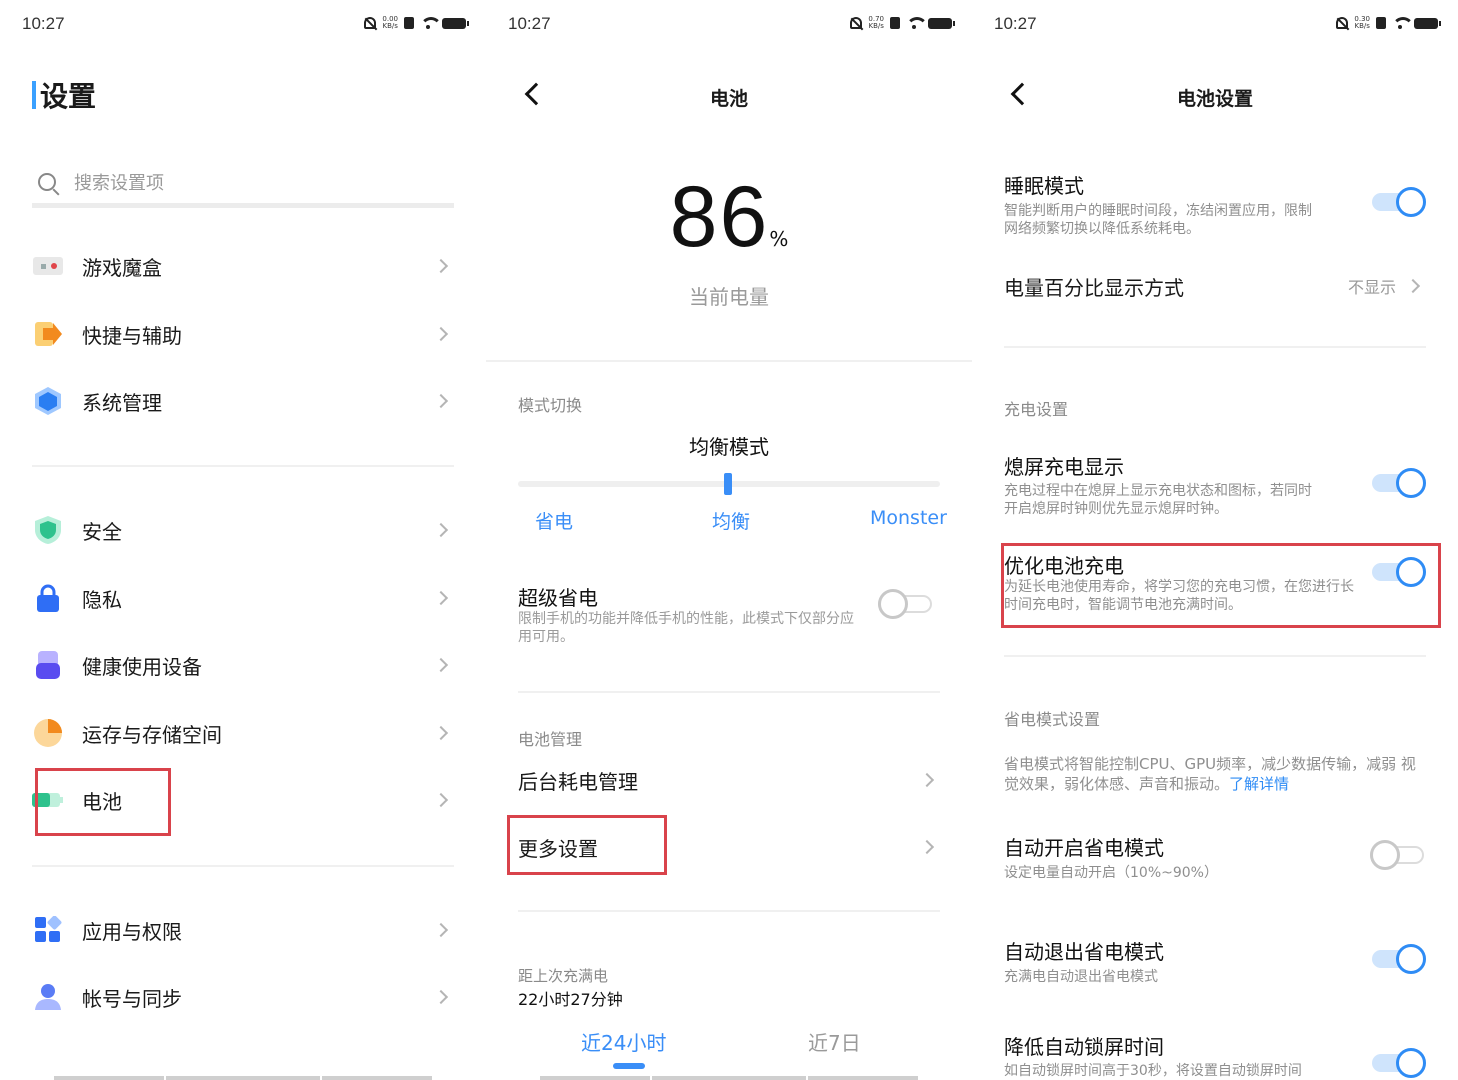 The image size is (1458, 1080). Describe the element at coordinates (908, 518) in the screenshot. I see `mode-option-monster: Monster` at that location.